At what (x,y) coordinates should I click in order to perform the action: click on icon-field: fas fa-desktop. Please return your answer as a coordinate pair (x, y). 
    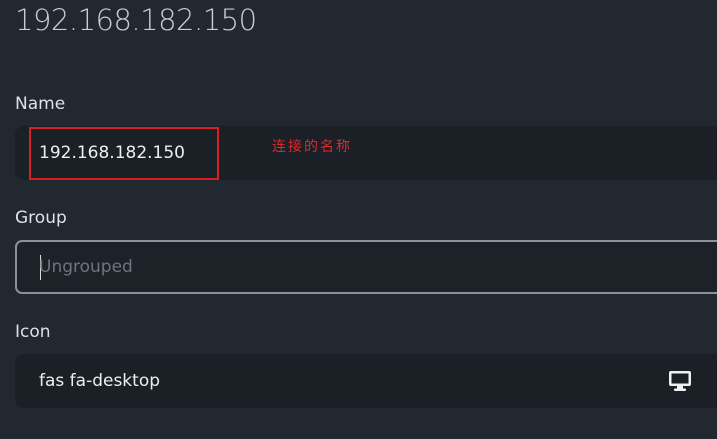
    Looking at the image, I should click on (366, 381).